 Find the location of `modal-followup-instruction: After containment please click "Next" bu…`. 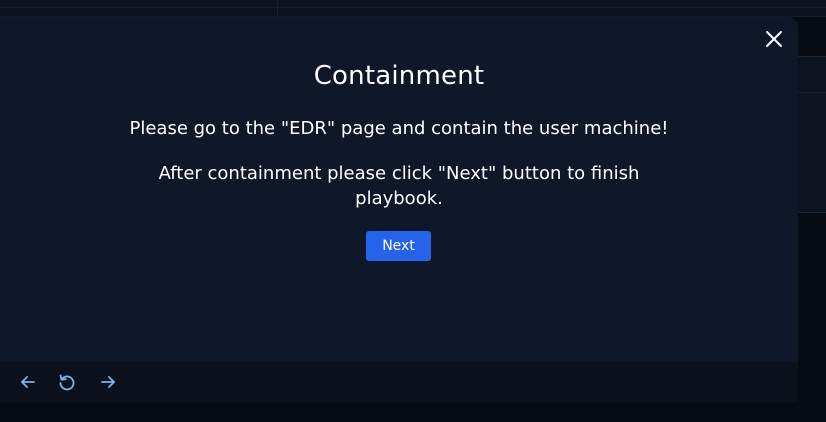

modal-followup-instruction: After containment please click "Next" bu… is located at coordinates (399, 186).